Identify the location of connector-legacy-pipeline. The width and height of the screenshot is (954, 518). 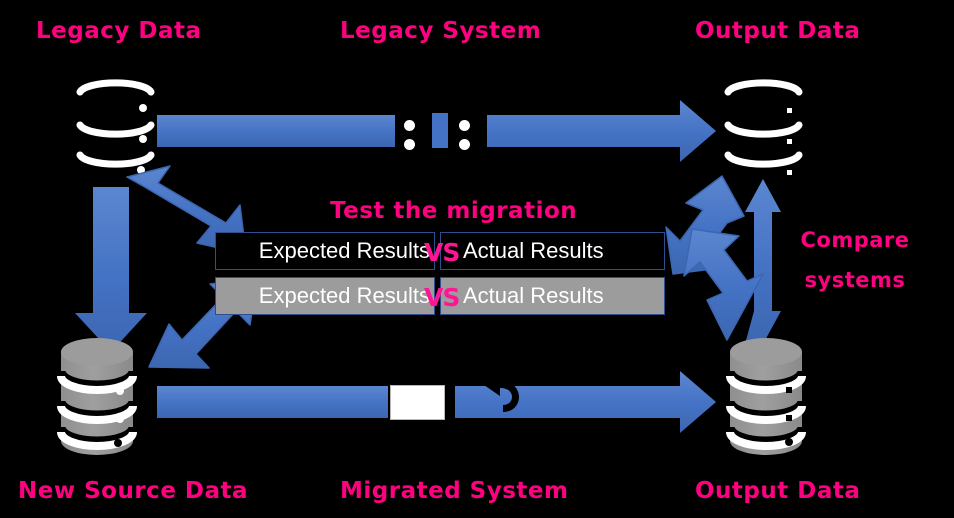
(436, 131).